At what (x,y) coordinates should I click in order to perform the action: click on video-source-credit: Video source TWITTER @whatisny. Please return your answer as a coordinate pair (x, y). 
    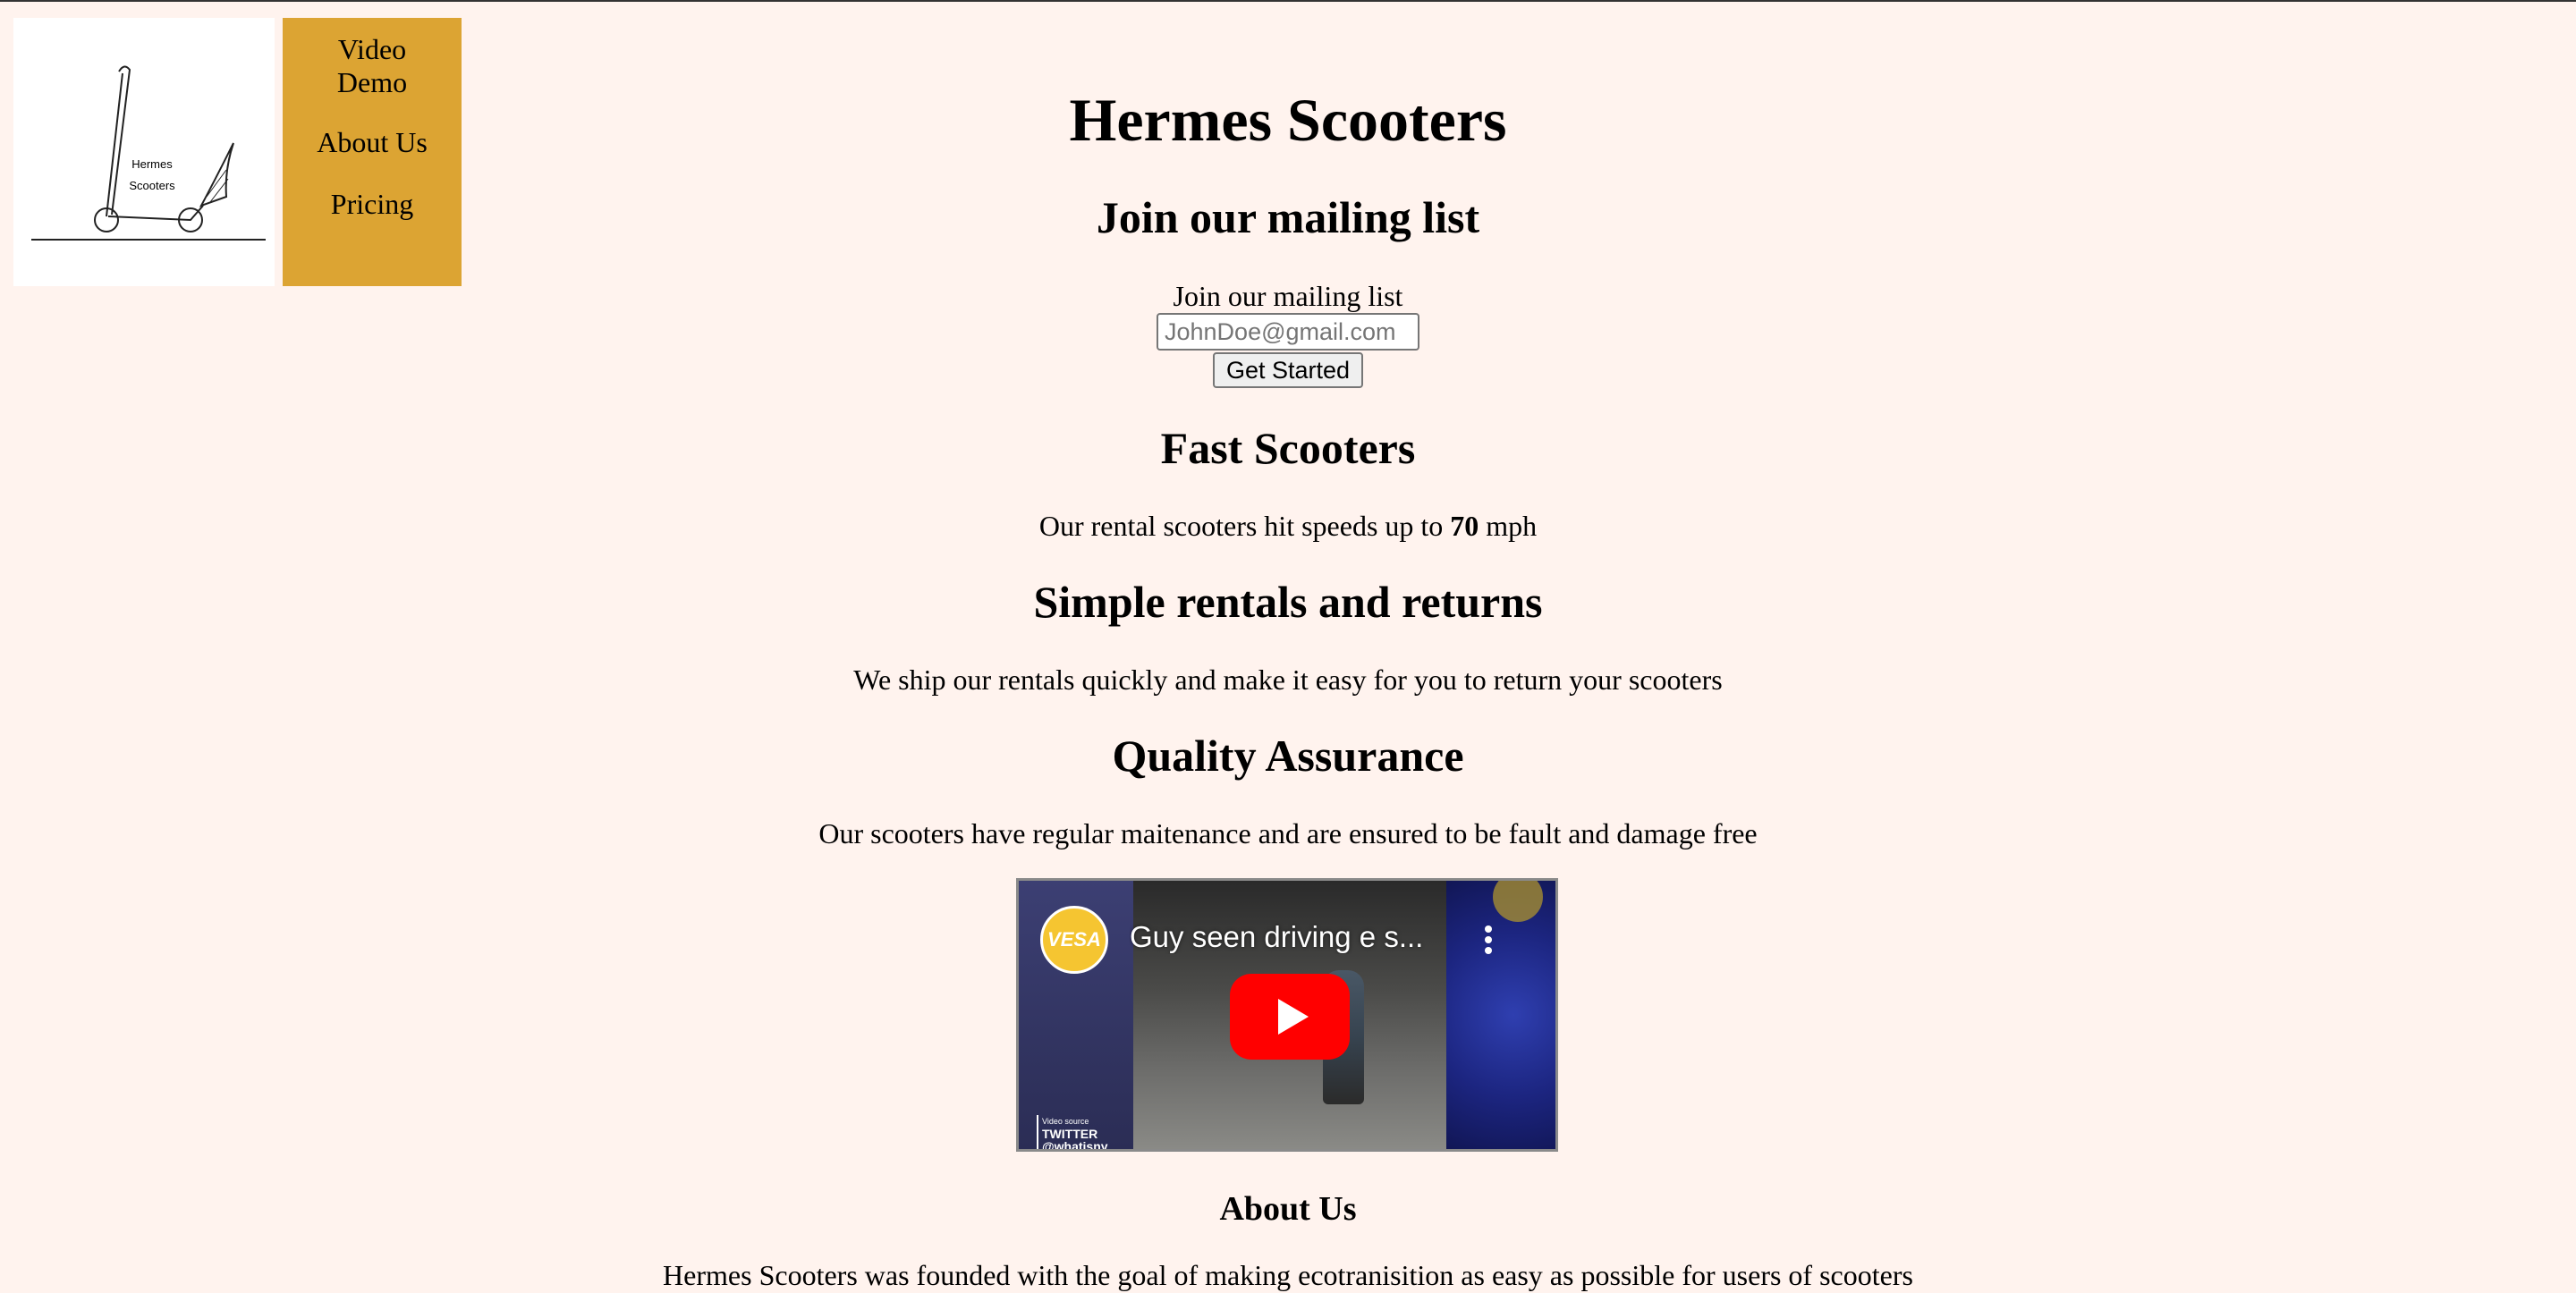
    Looking at the image, I should click on (1072, 1132).